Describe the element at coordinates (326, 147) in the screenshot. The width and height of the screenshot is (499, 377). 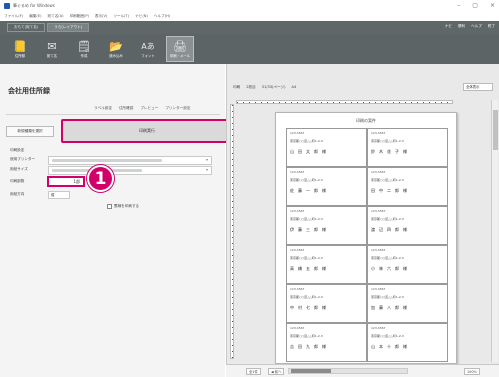
I see `label-cell: 123-4567 東京都○○区△△町1-2-3 山田太郎様` at that location.